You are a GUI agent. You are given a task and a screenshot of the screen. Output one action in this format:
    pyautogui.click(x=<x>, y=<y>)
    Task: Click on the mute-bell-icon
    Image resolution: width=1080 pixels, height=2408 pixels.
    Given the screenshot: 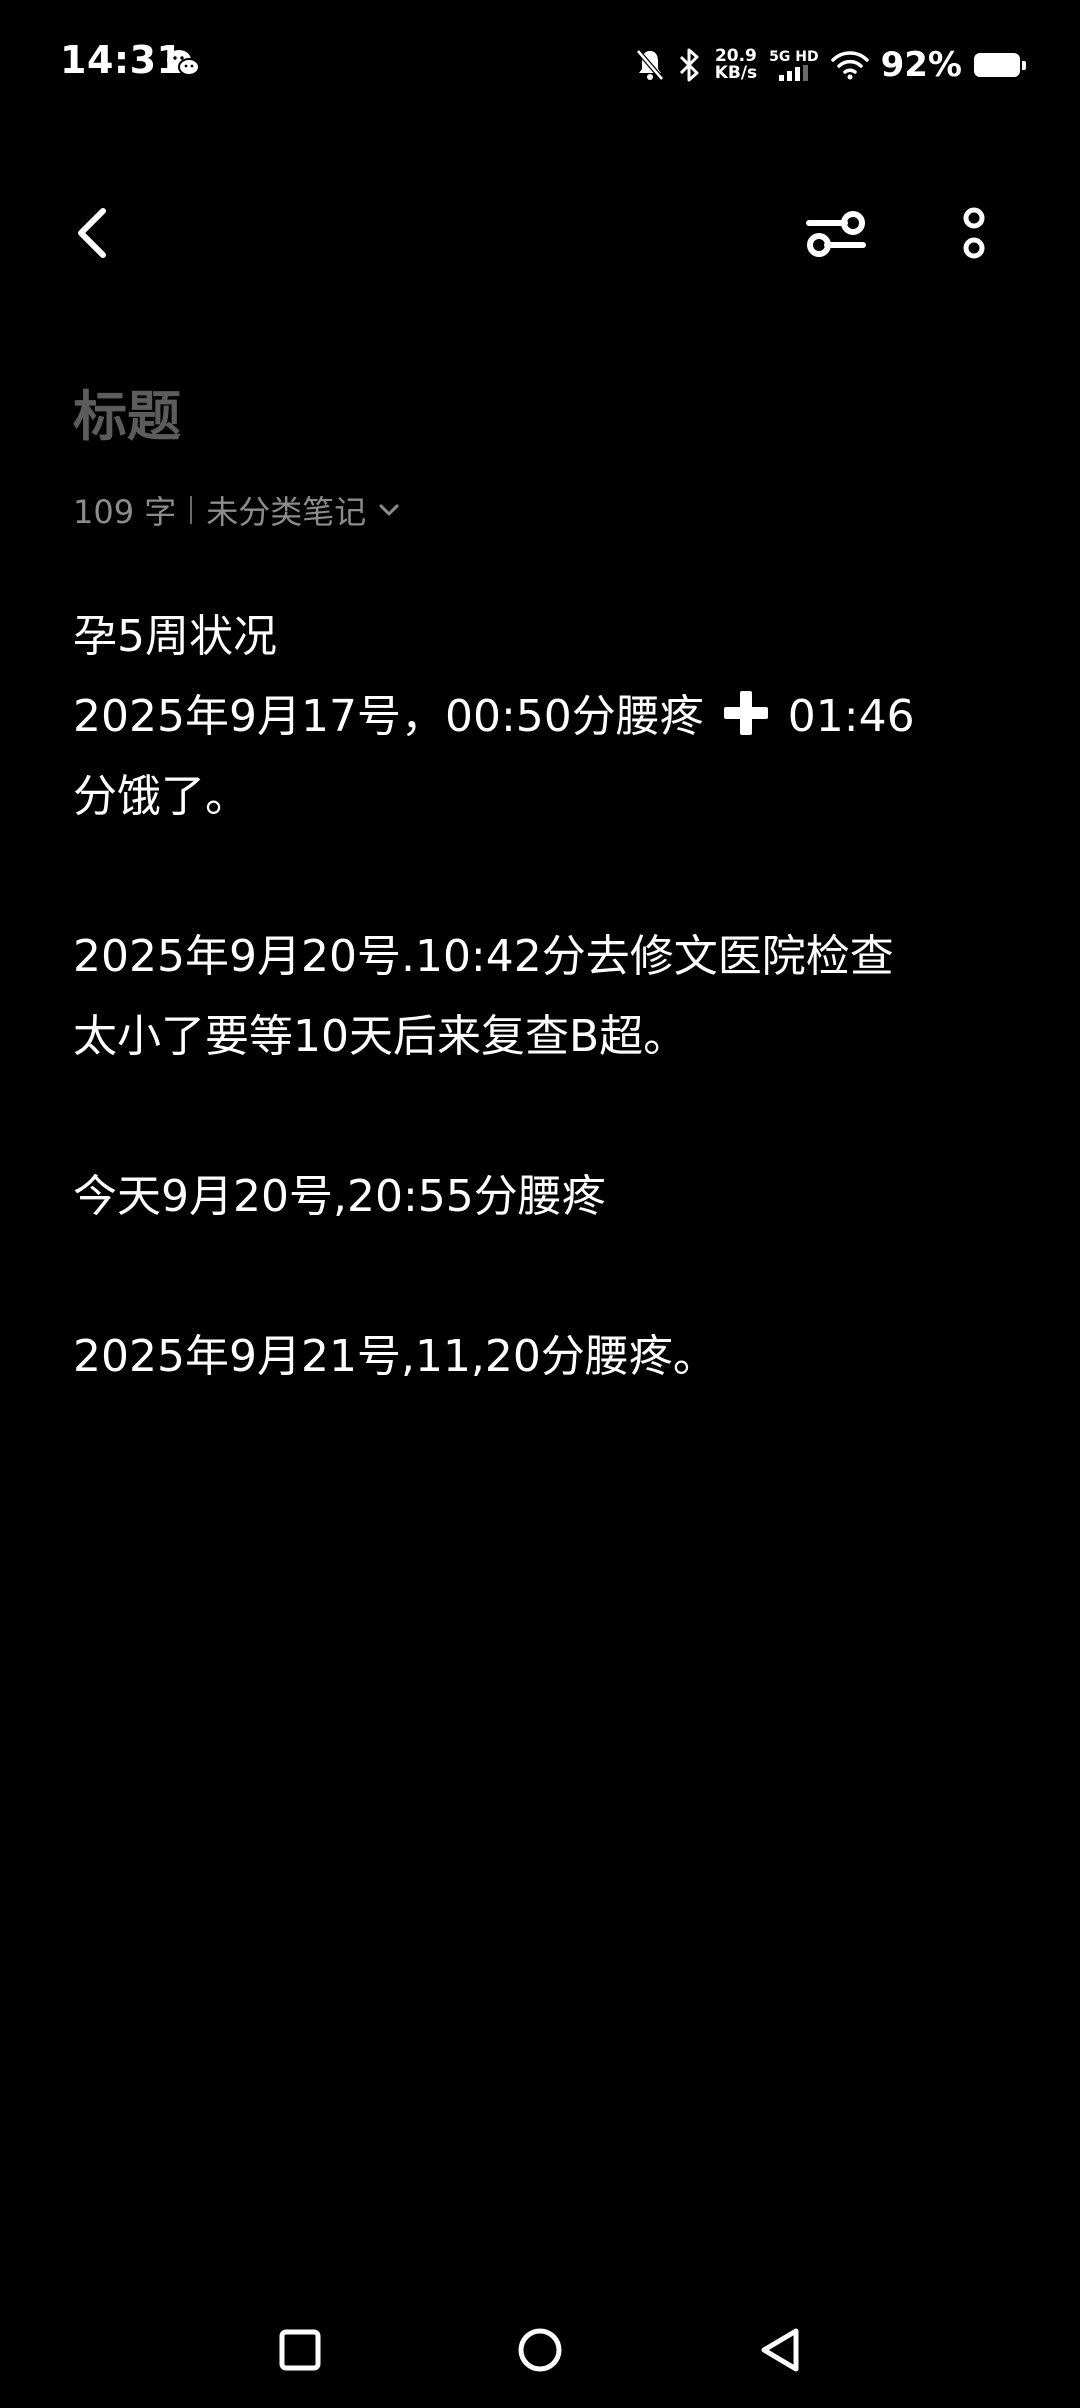 What is the action you would take?
    pyautogui.click(x=649, y=65)
    